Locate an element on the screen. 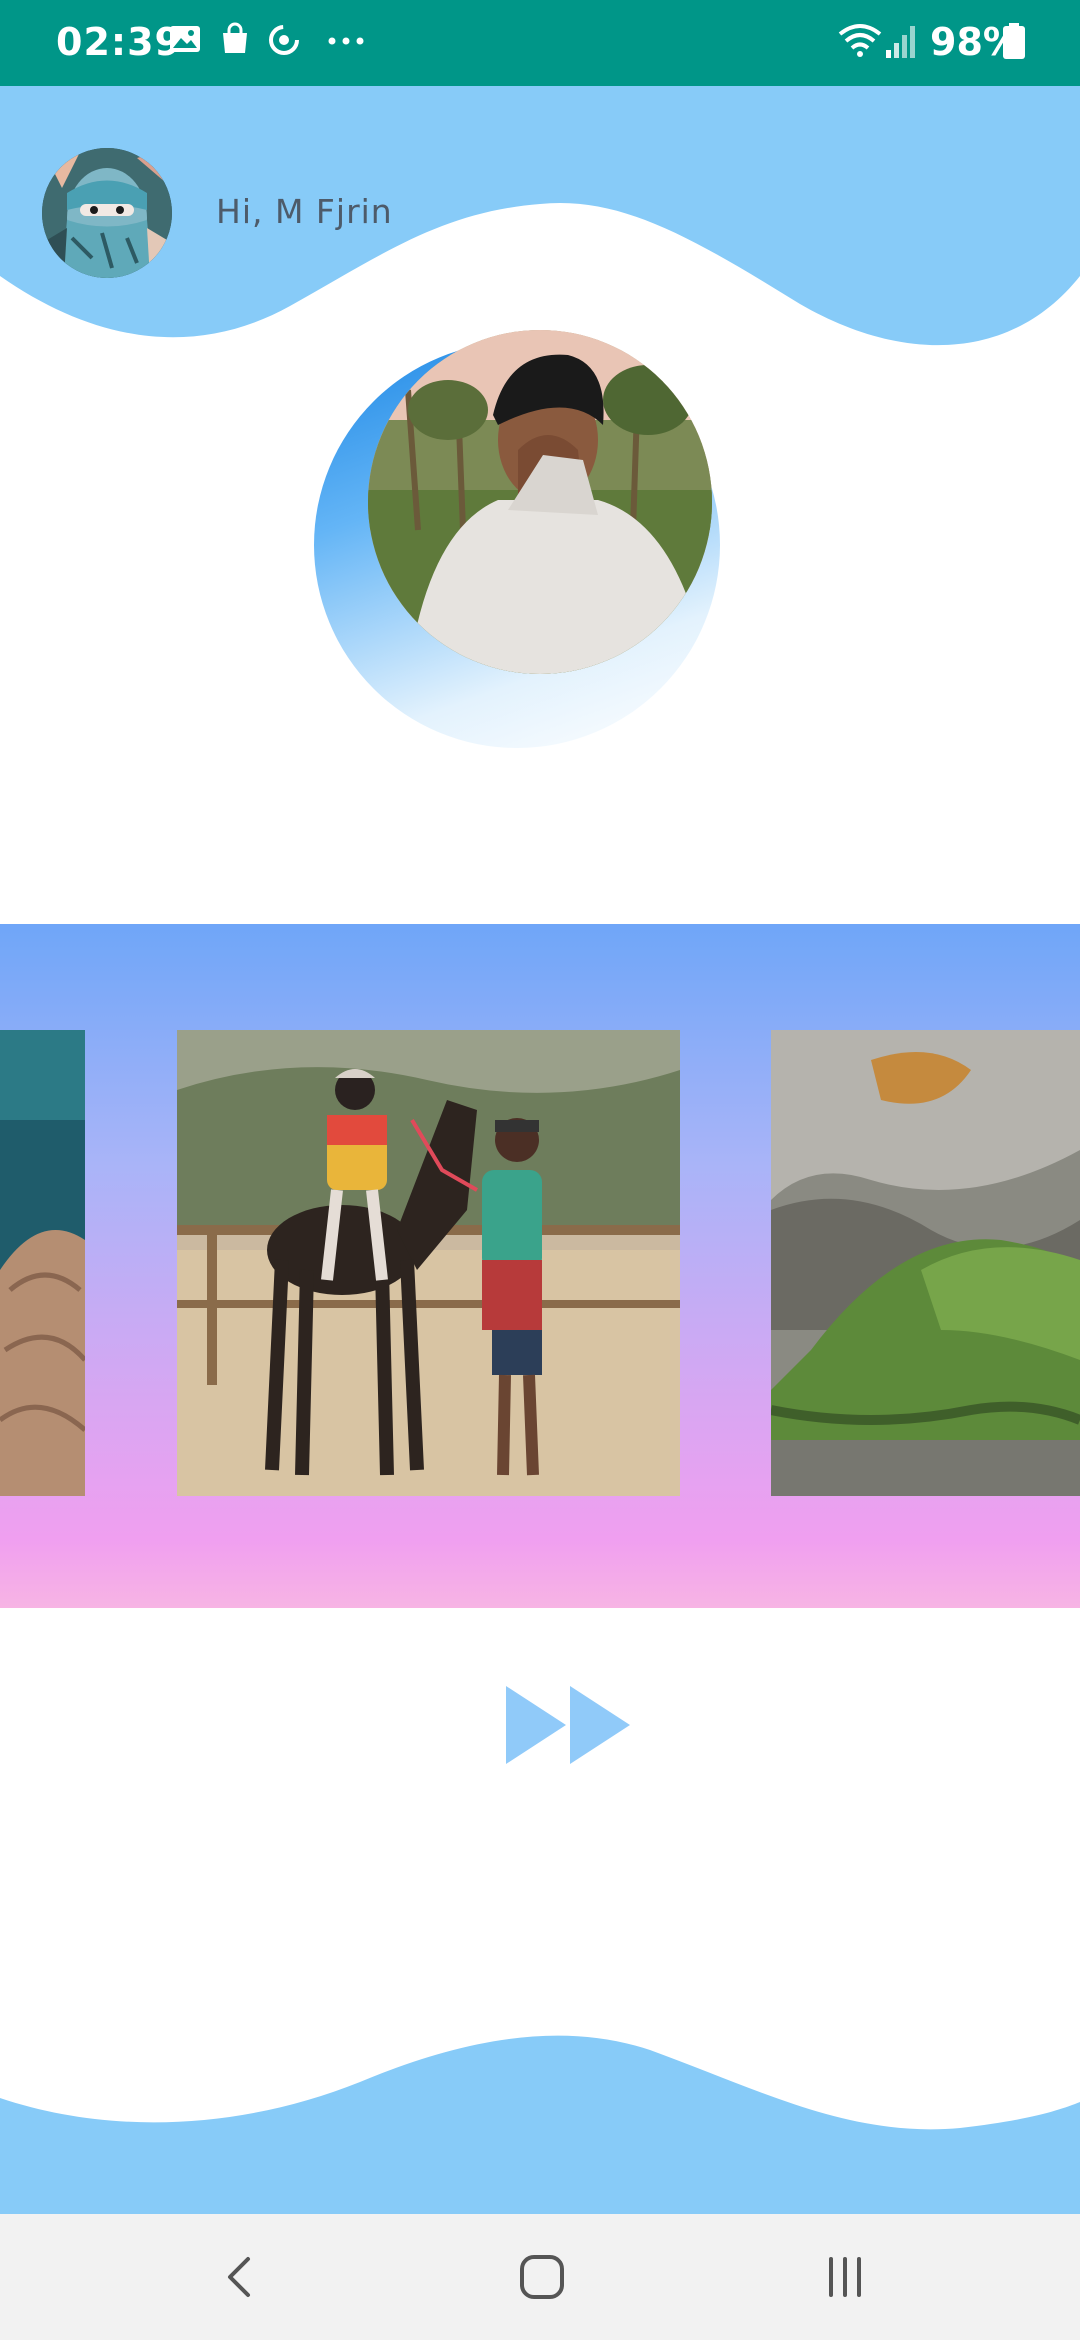  profile-photo-image is located at coordinates (540, 502).